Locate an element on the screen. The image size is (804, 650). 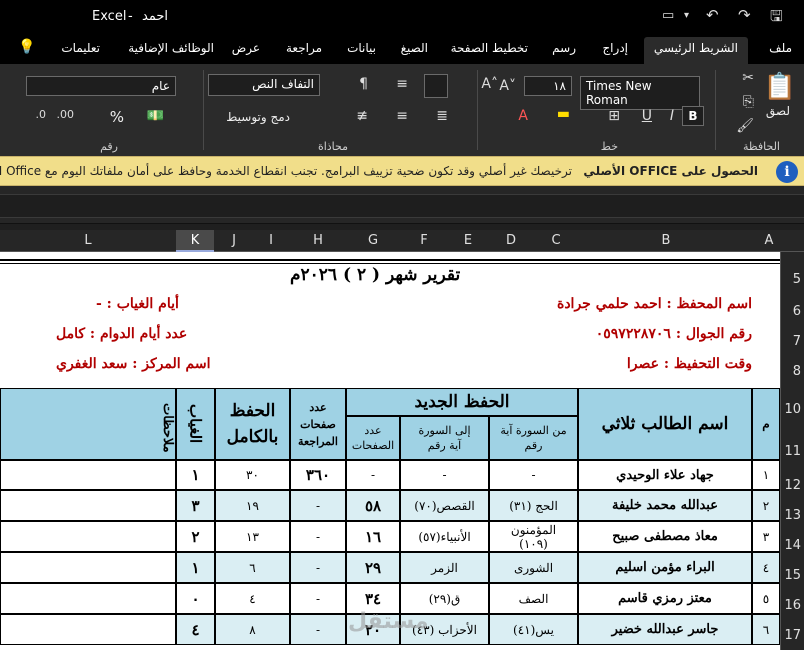
header-review-pages: عدد صفحات المراجعة is located at coordinates (318, 424).